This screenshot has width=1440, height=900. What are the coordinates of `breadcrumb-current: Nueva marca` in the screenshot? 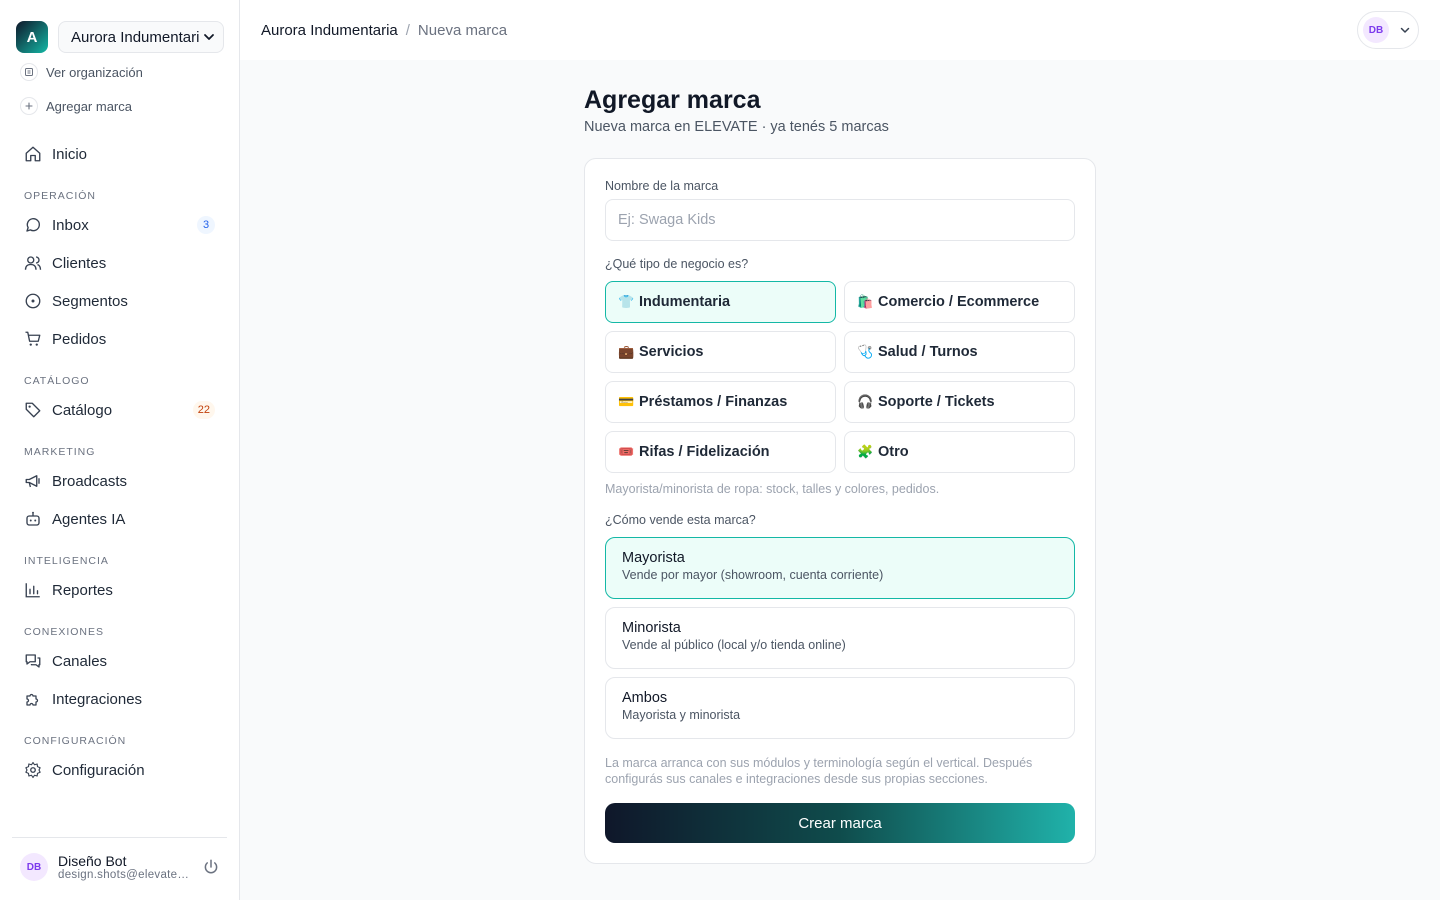 It's located at (462, 30).